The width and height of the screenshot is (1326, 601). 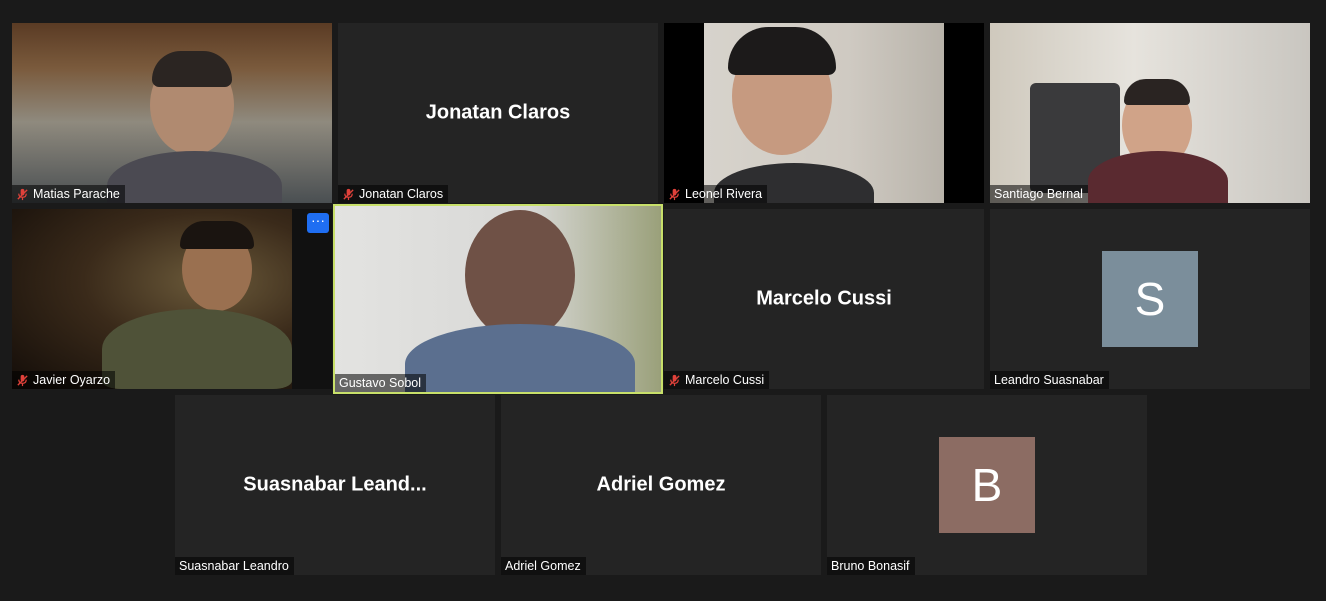 I want to click on participant-display-name: Marcelo Cussi, so click(x=824, y=298).